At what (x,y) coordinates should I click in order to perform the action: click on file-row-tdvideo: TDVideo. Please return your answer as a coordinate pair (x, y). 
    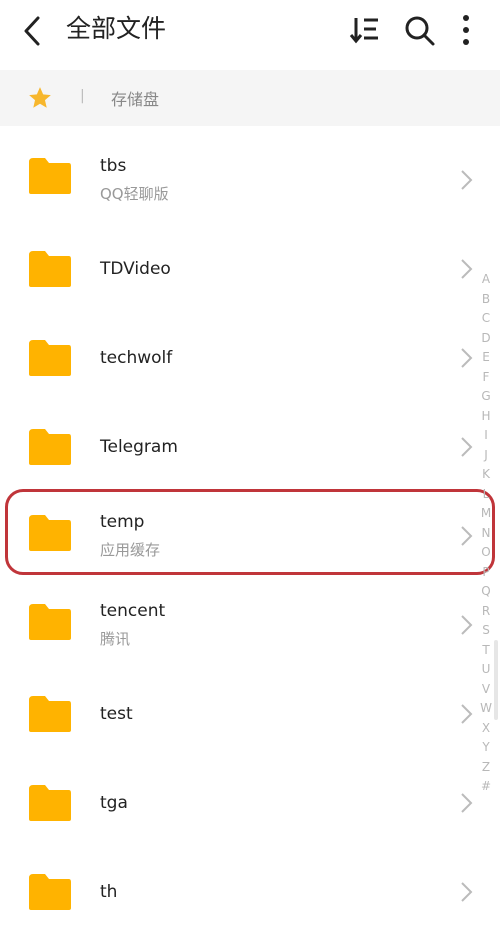
    Looking at the image, I should click on (250, 259).